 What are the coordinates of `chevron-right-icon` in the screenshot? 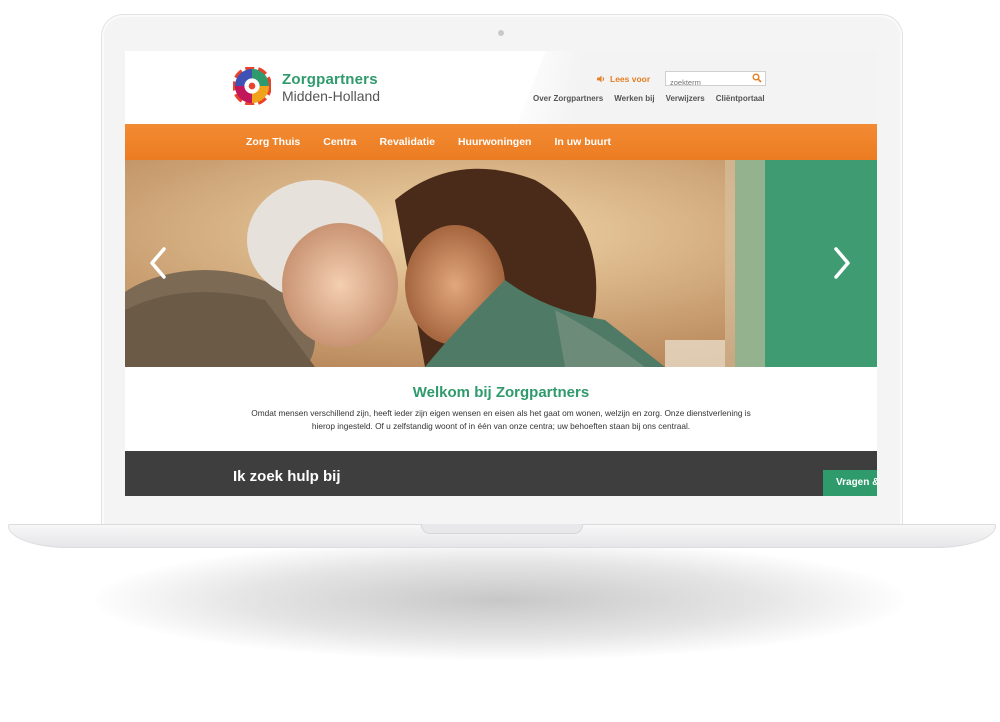 It's located at (842, 263).